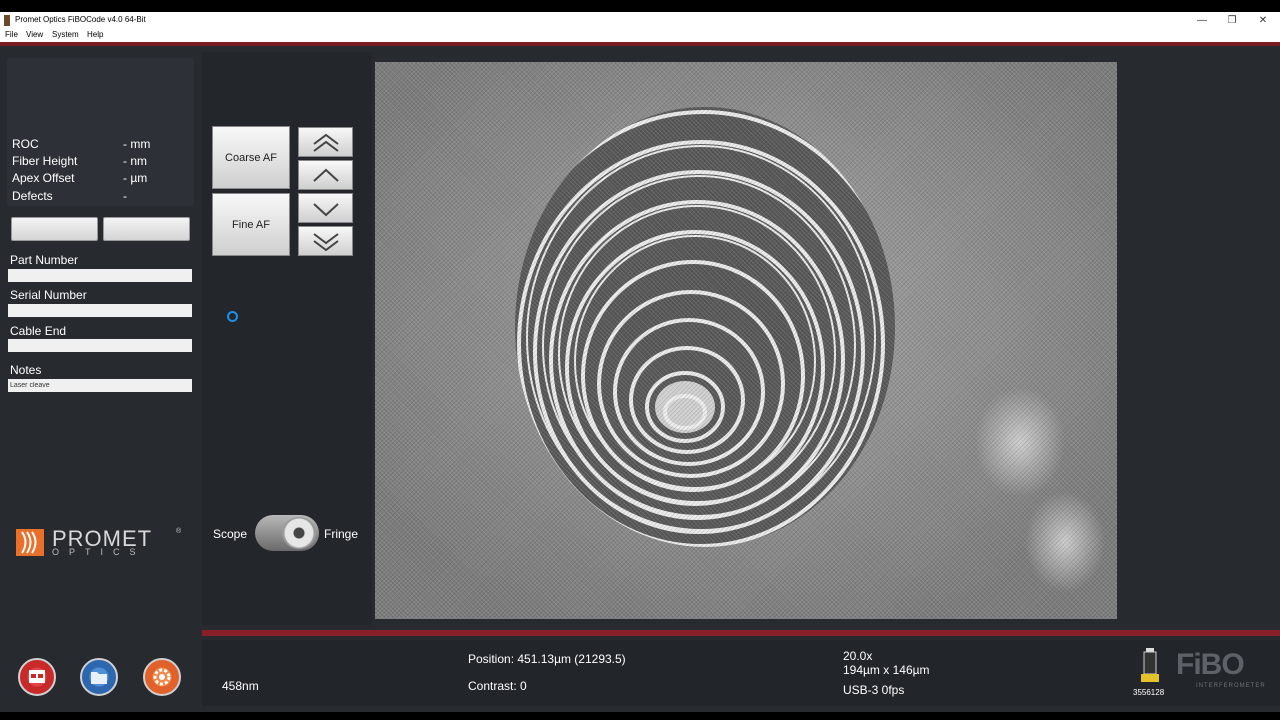 This screenshot has height=720, width=1280. What do you see at coordinates (547, 659) in the screenshot?
I see `position-readout: Position: 451.13µm (21293.5)` at bounding box center [547, 659].